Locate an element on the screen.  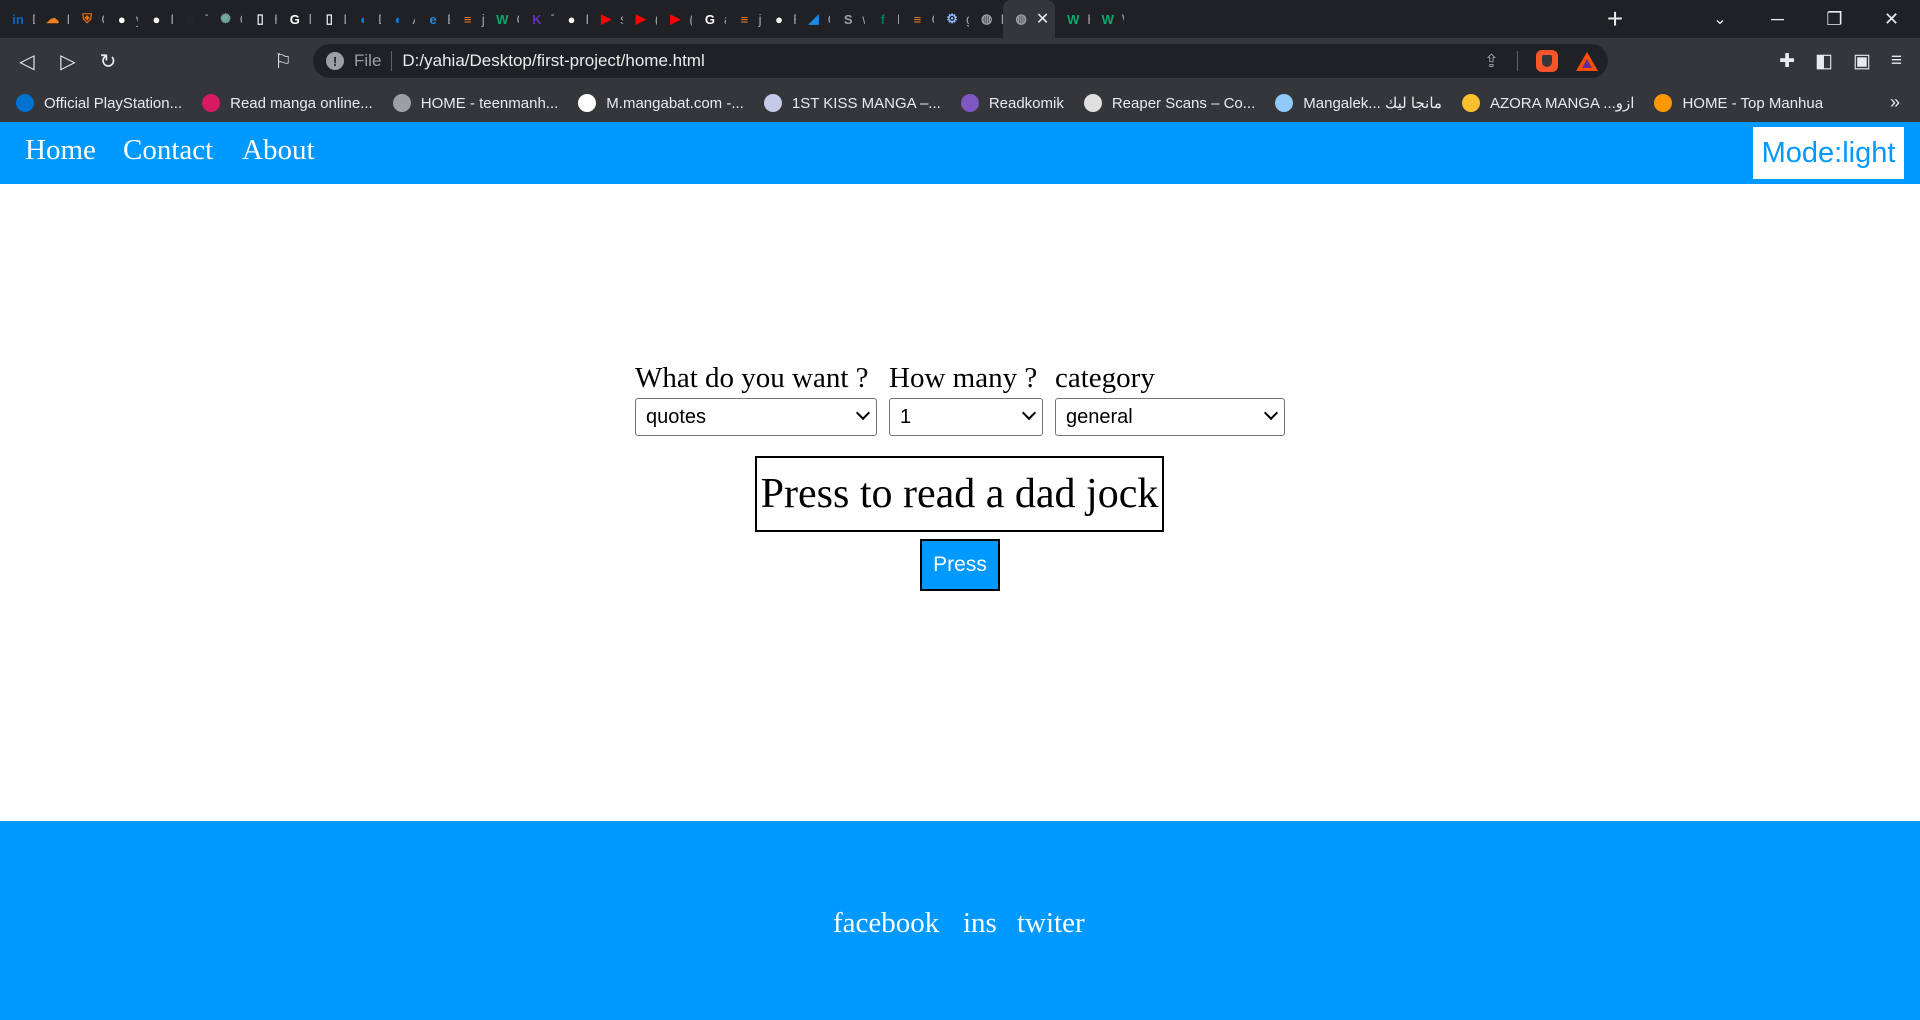
kiss-manga-icon is located at coordinates (772, 103).